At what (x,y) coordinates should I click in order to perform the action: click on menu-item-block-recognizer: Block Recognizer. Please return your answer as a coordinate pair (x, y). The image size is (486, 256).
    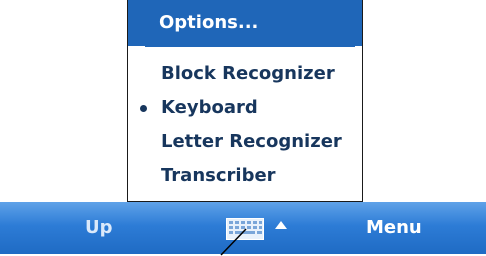
    Looking at the image, I should click on (245, 74).